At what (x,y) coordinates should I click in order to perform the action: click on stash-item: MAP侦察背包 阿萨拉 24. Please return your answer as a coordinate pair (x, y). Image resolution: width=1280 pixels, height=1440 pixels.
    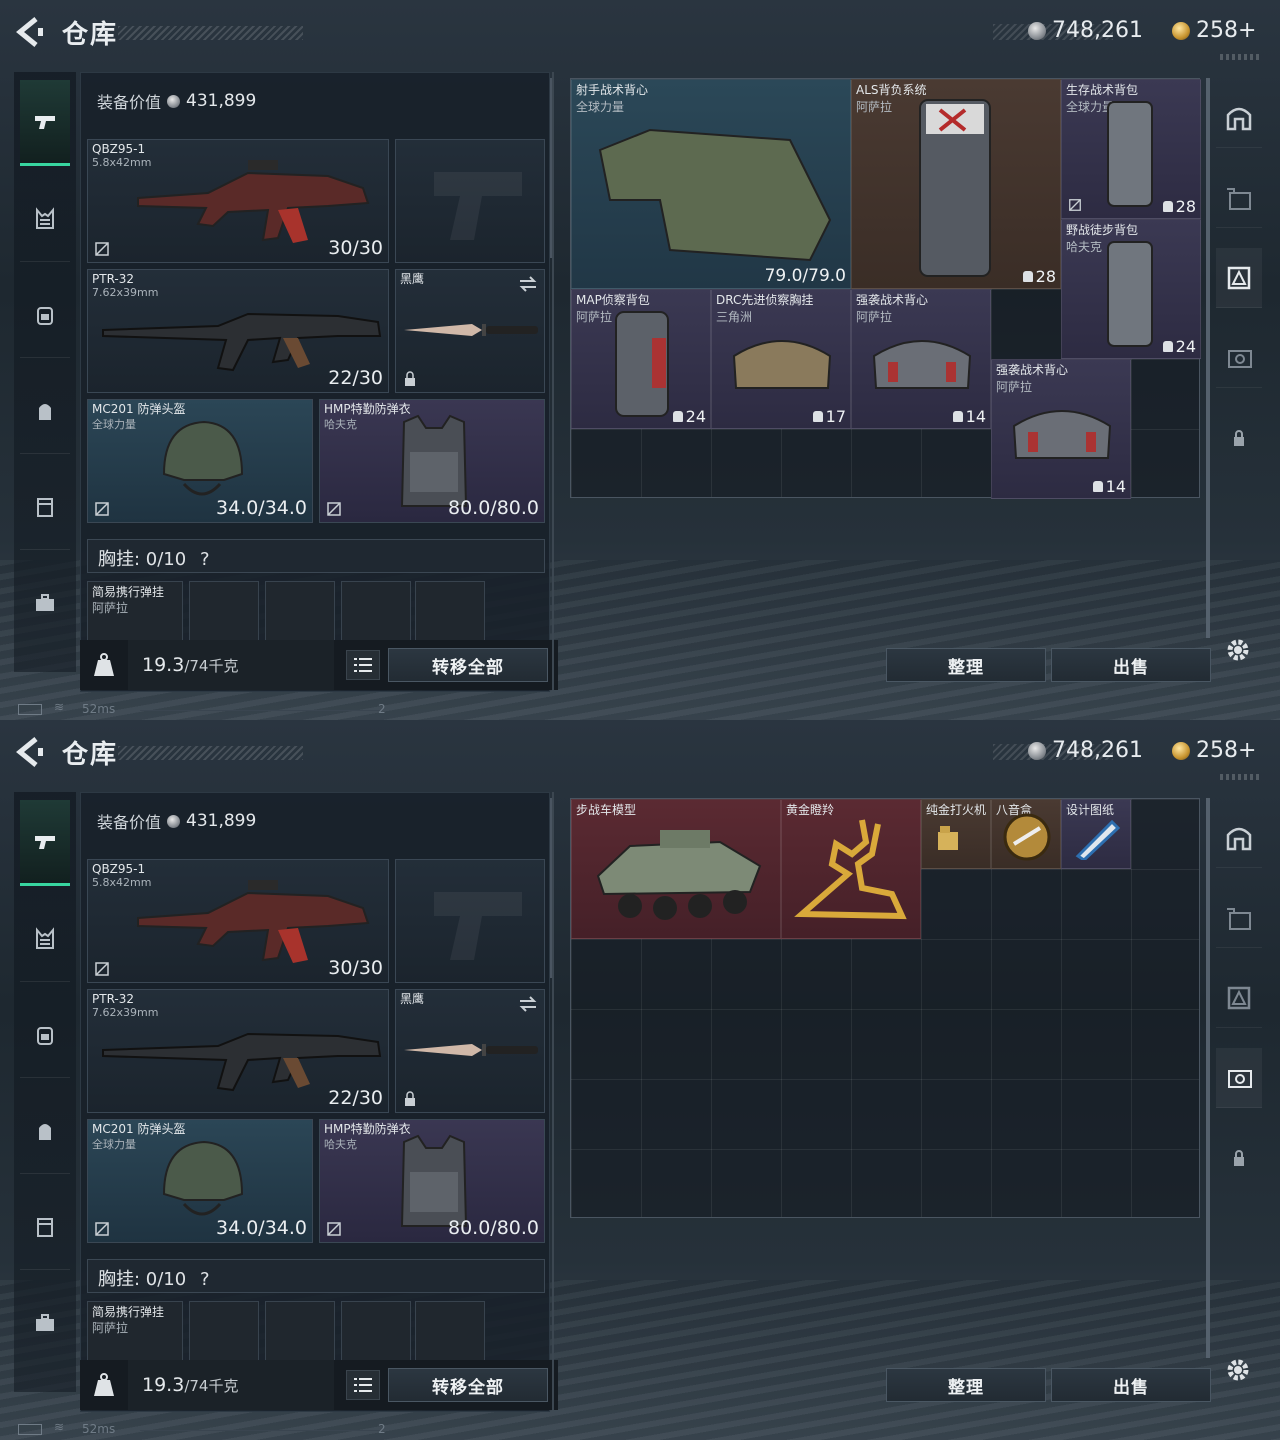
    Looking at the image, I should click on (641, 359).